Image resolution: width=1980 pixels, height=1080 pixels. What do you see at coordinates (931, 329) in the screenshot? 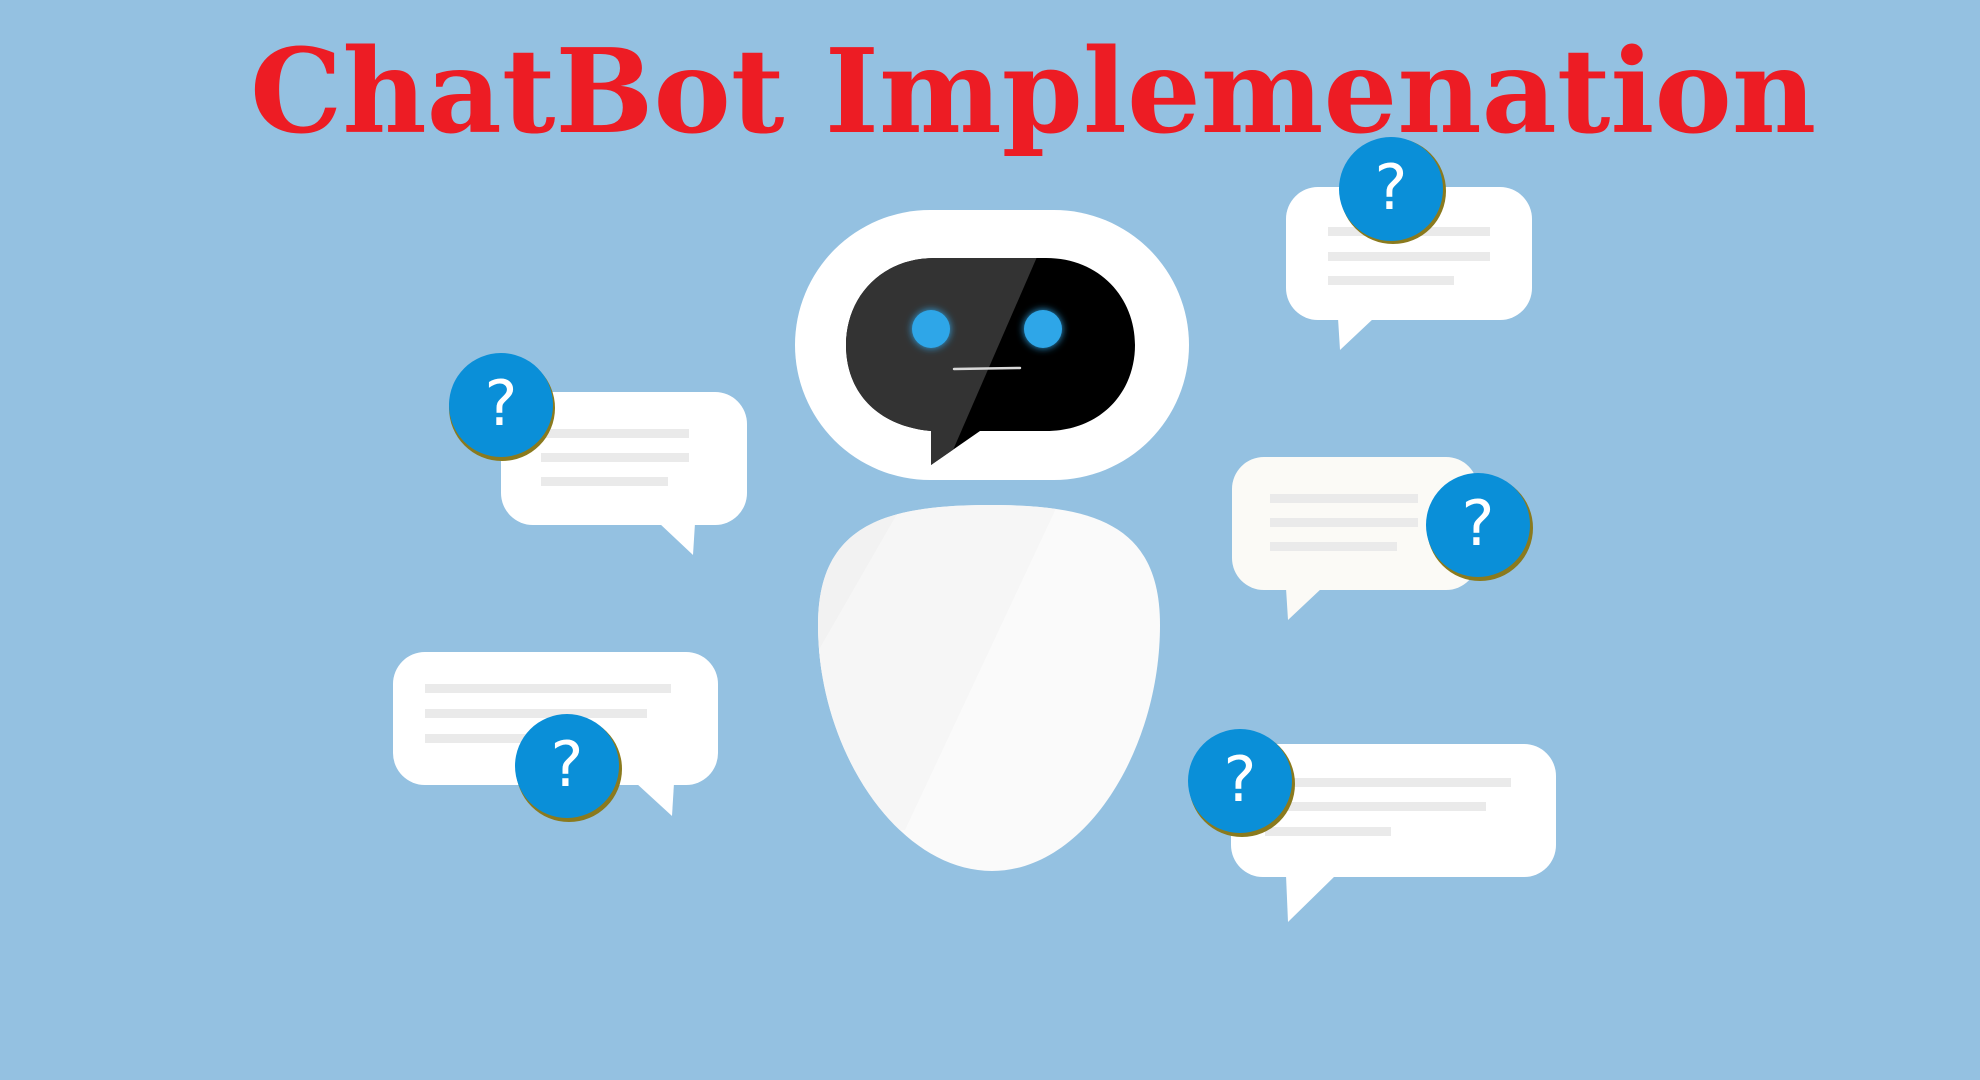
I see `robot-eye-left` at bounding box center [931, 329].